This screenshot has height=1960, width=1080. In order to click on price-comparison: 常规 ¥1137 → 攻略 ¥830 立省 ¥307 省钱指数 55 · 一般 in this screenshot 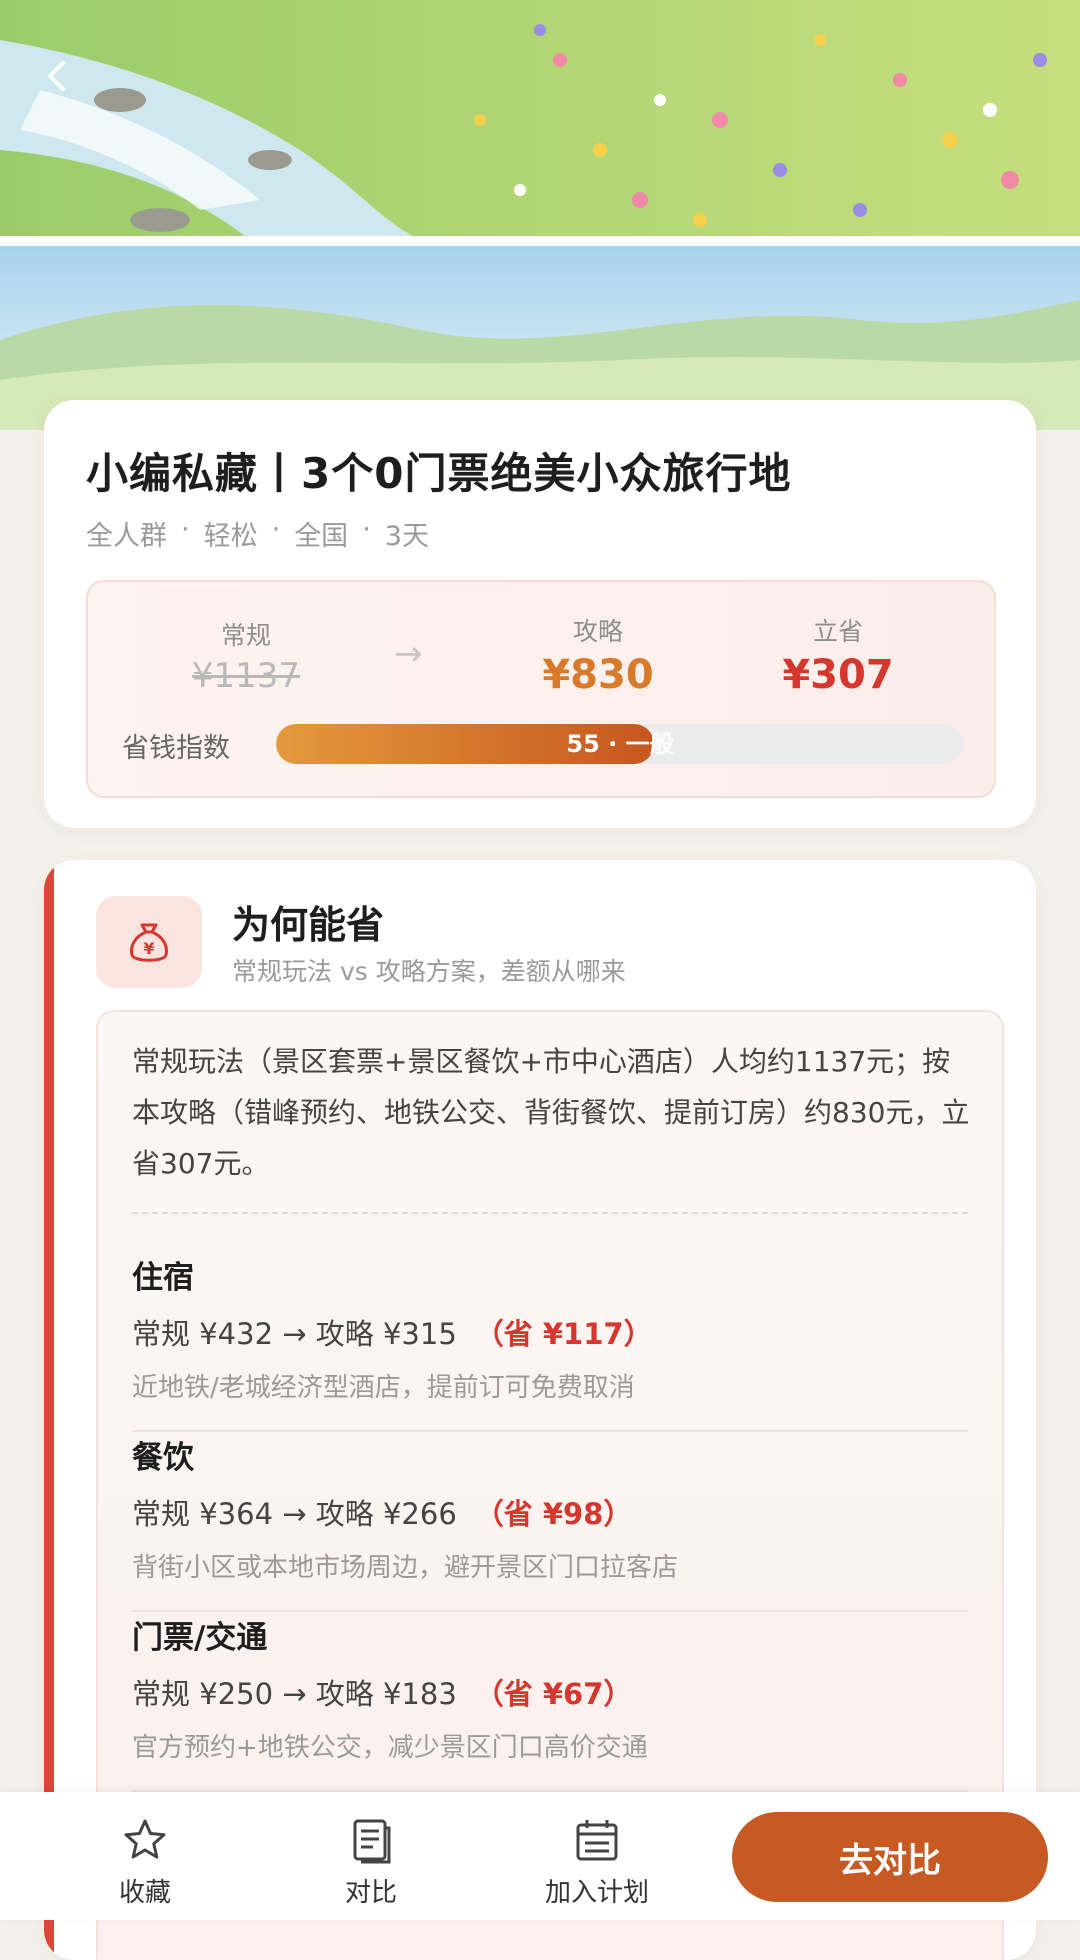, I will do `click(541, 689)`.